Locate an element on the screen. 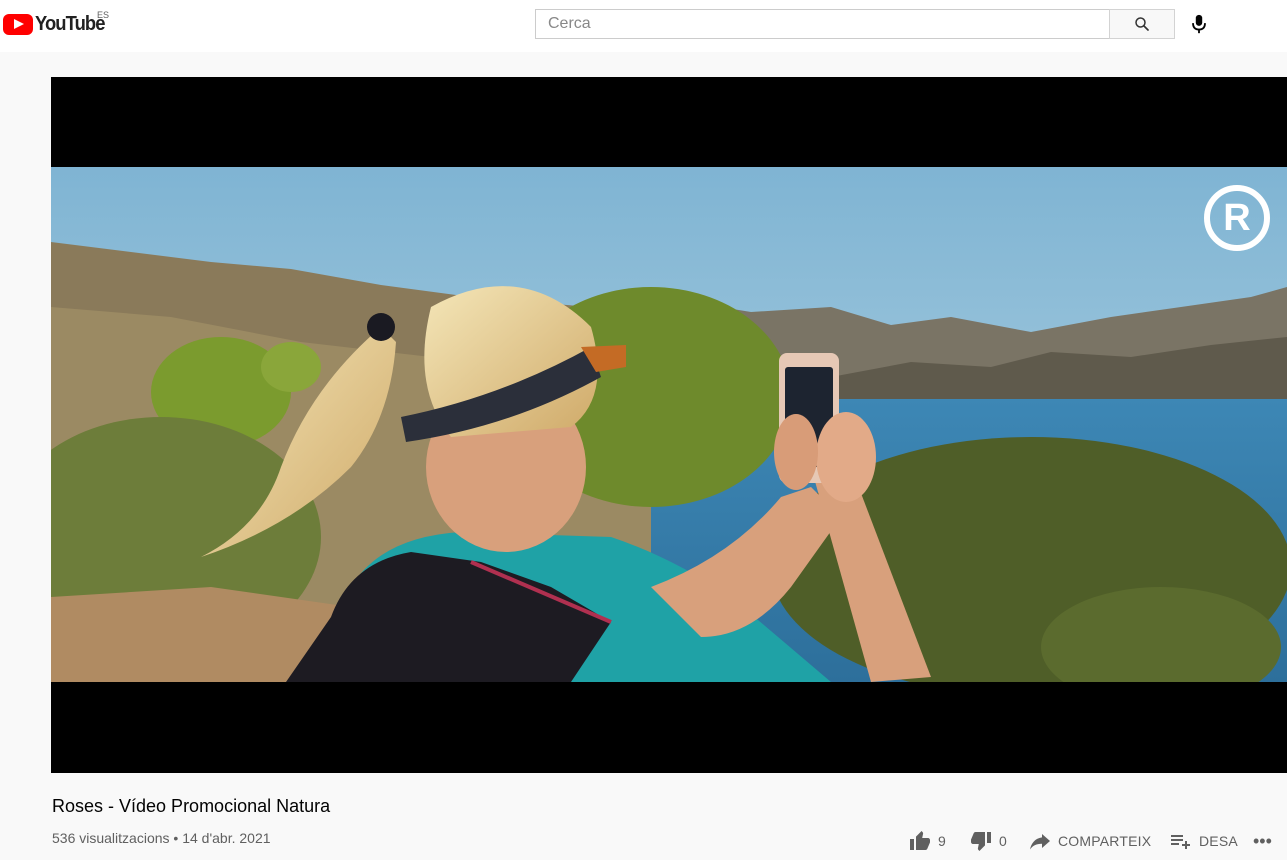 Image resolution: width=1287 pixels, height=860 pixels. search-input is located at coordinates (822, 24).